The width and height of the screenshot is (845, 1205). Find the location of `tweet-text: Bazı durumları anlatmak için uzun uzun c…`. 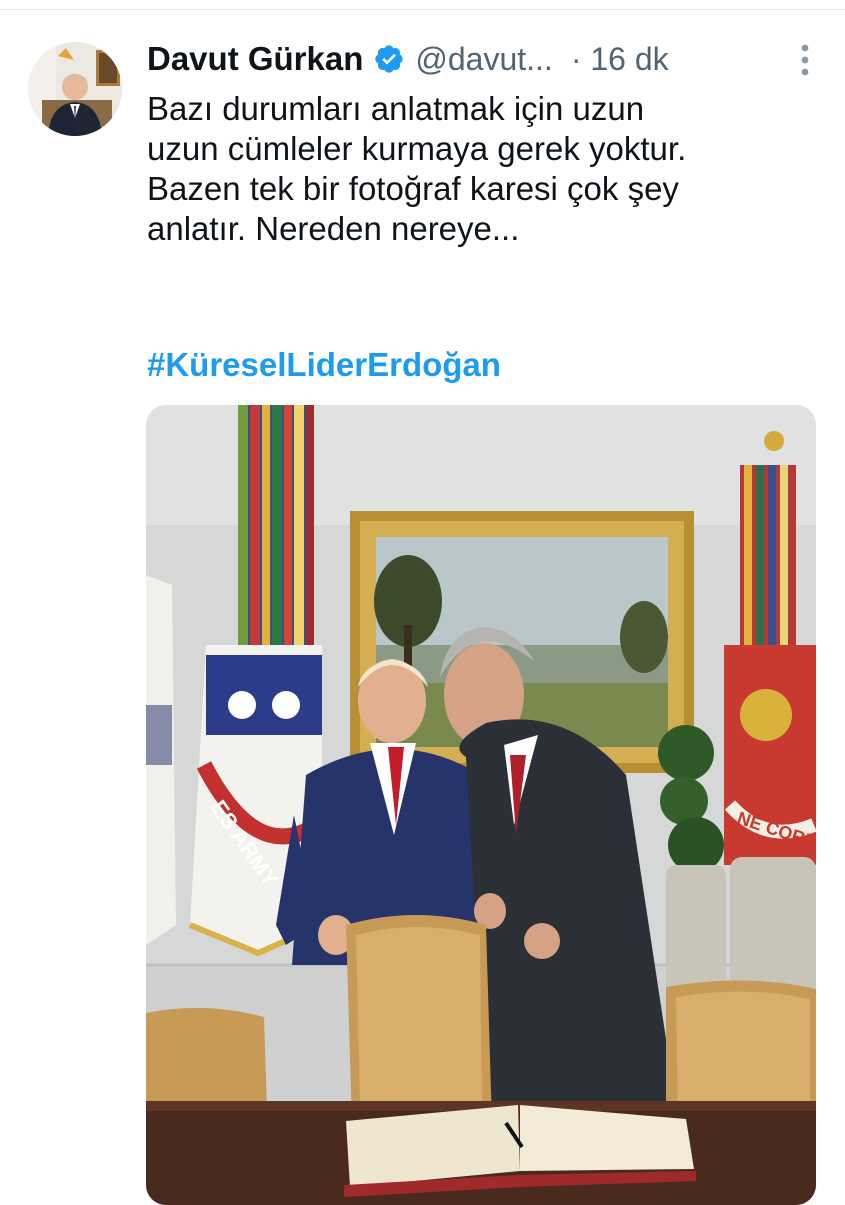

tweet-text: Bazı durumları anlatmak için uzun uzun c… is located at coordinates (417, 168).